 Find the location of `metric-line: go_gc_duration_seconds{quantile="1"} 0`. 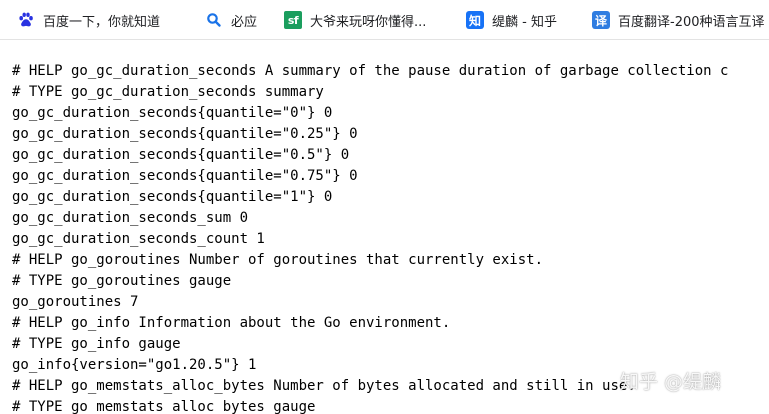

metric-line: go_gc_duration_seconds{quantile="1"} 0 is located at coordinates (172, 197).